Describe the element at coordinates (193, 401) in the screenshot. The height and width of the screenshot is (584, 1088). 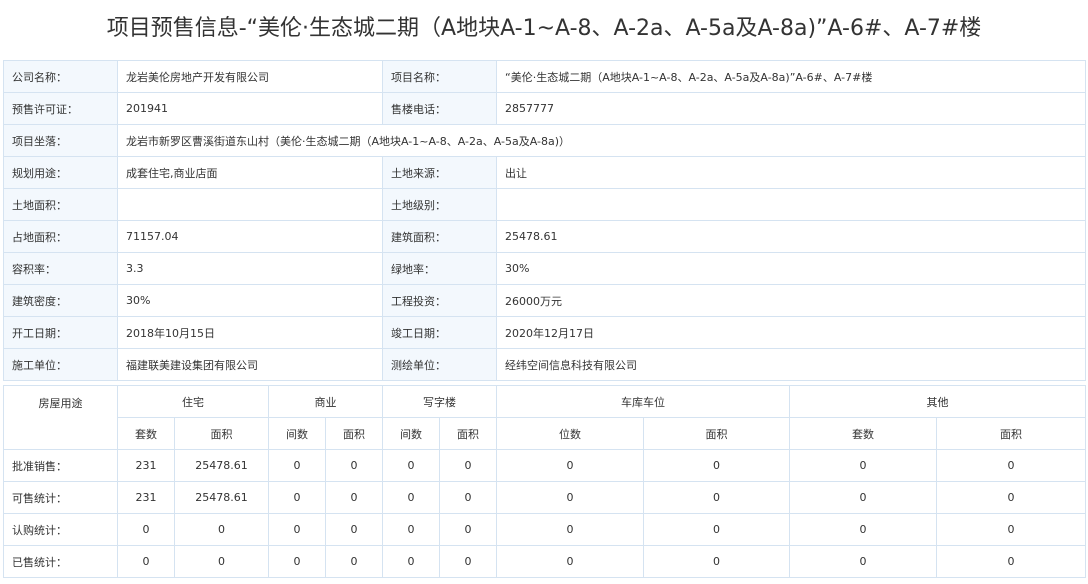
I see `group-residential: 住宅` at that location.